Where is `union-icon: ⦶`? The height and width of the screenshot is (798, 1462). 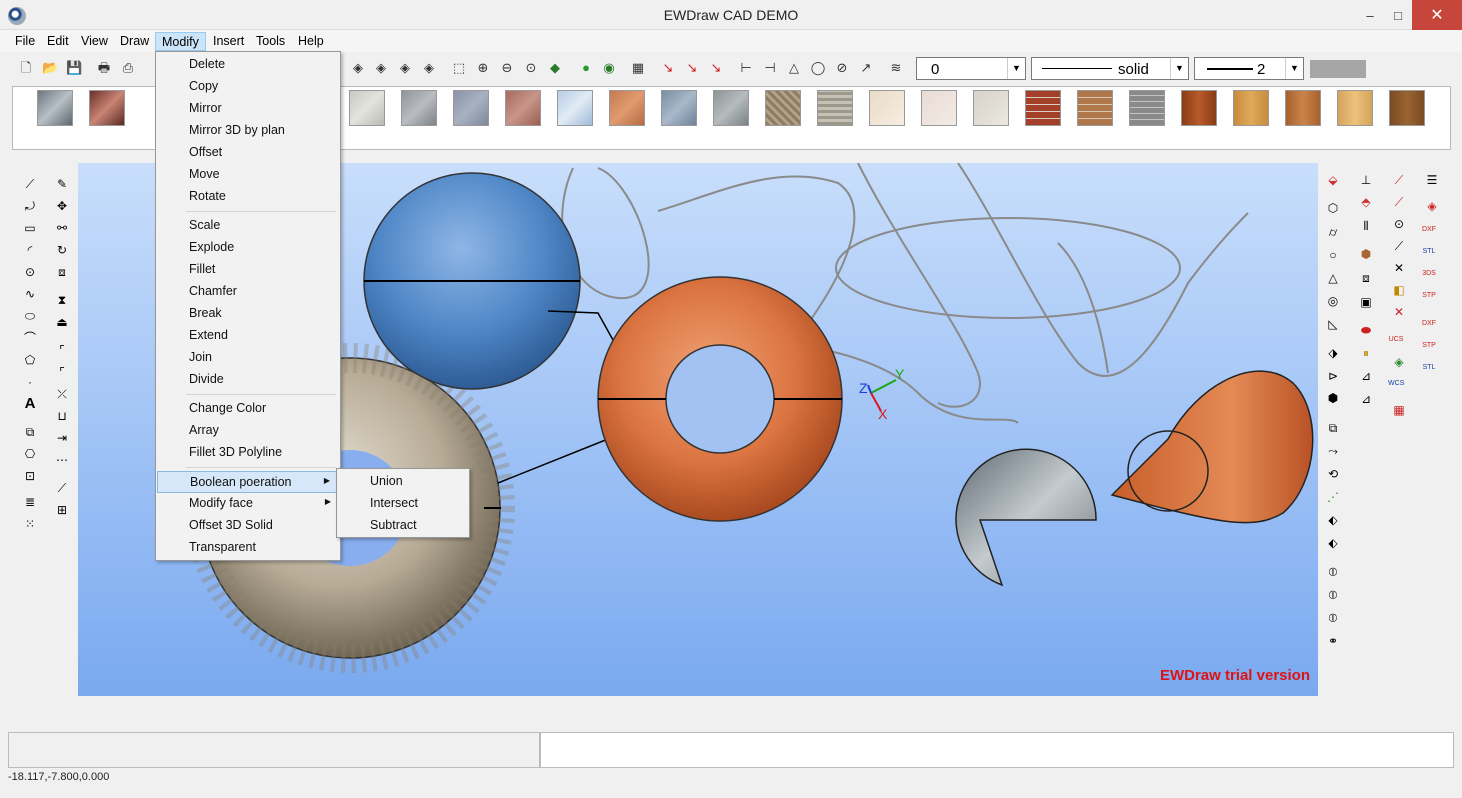 union-icon: ⦶ is located at coordinates (1333, 572).